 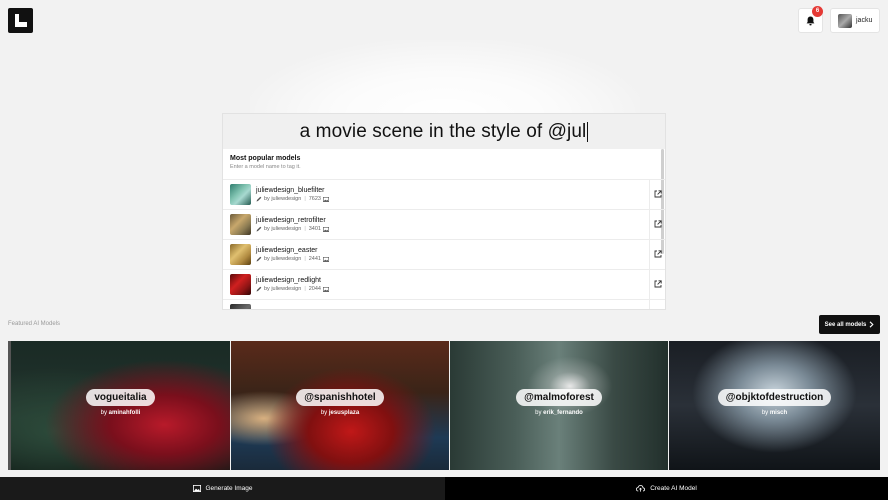 I want to click on model-tag: vogueitalia, so click(x=120, y=397).